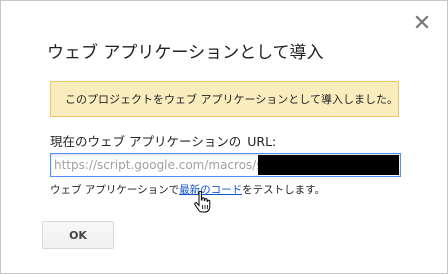  I want to click on ok-button: OK, so click(78, 235).